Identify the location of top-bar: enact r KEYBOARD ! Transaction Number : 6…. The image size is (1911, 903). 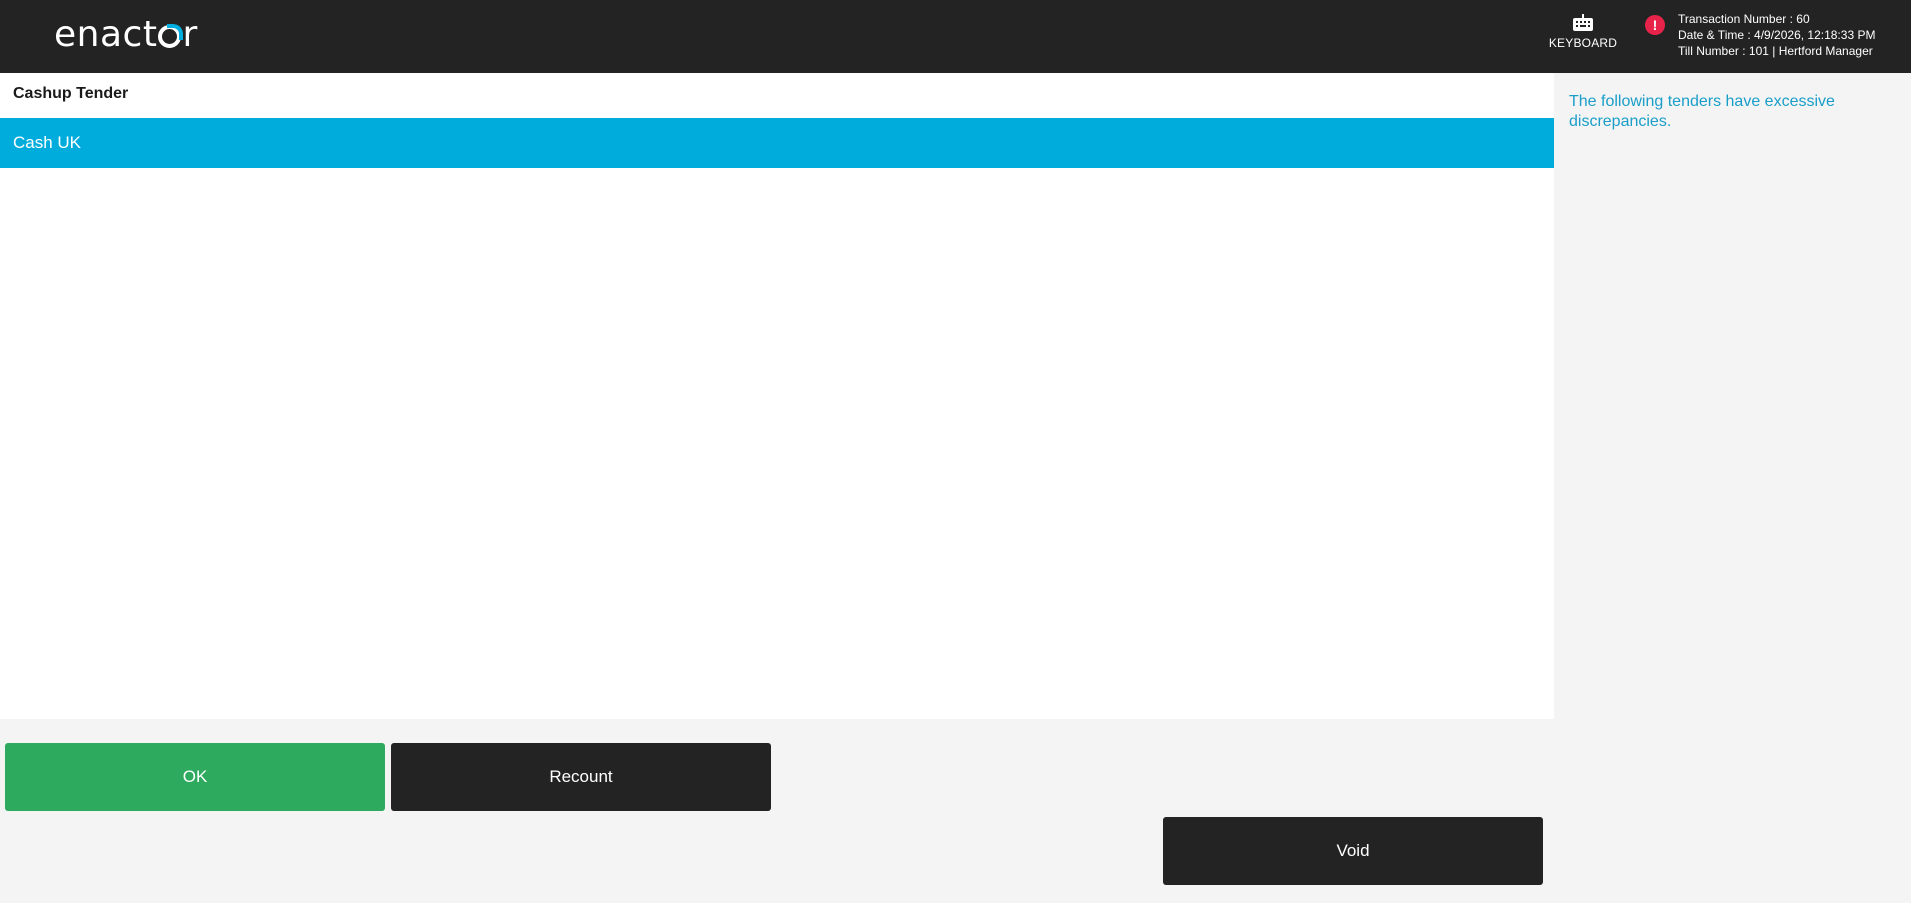
(955, 36).